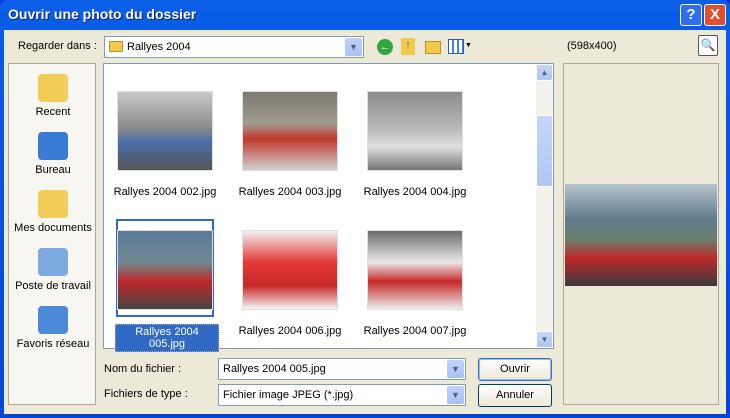 This screenshot has height=418, width=730. What do you see at coordinates (592, 46) in the screenshot?
I see `preview-size: (598x400)` at bounding box center [592, 46].